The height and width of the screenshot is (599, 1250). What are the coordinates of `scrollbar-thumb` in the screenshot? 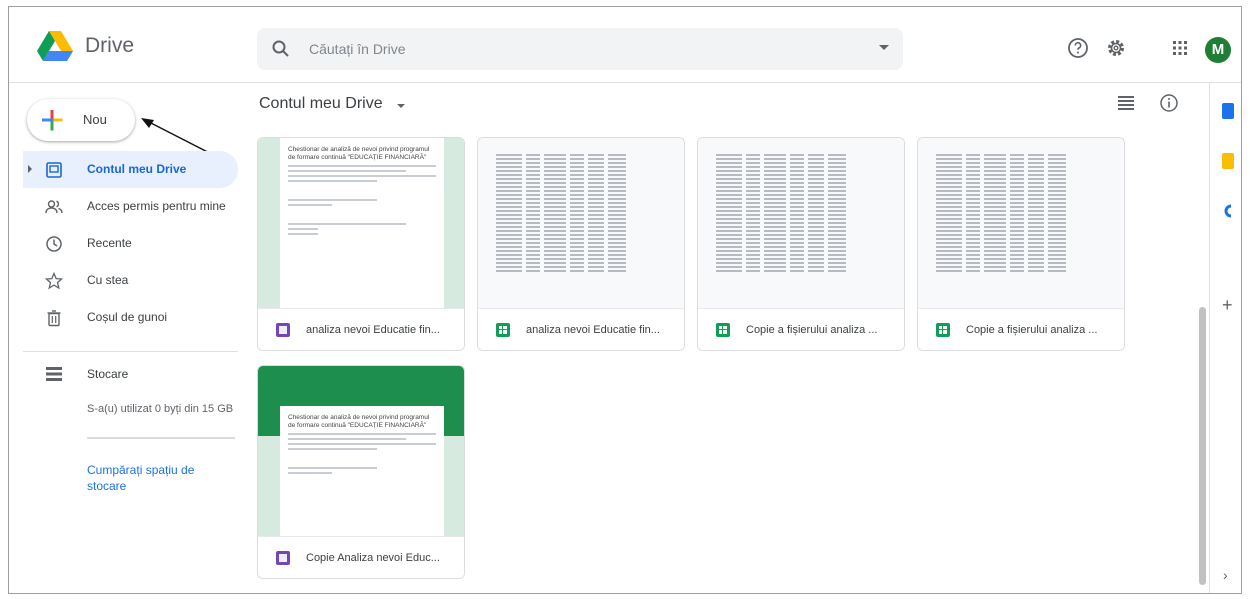 It's located at (1202, 446).